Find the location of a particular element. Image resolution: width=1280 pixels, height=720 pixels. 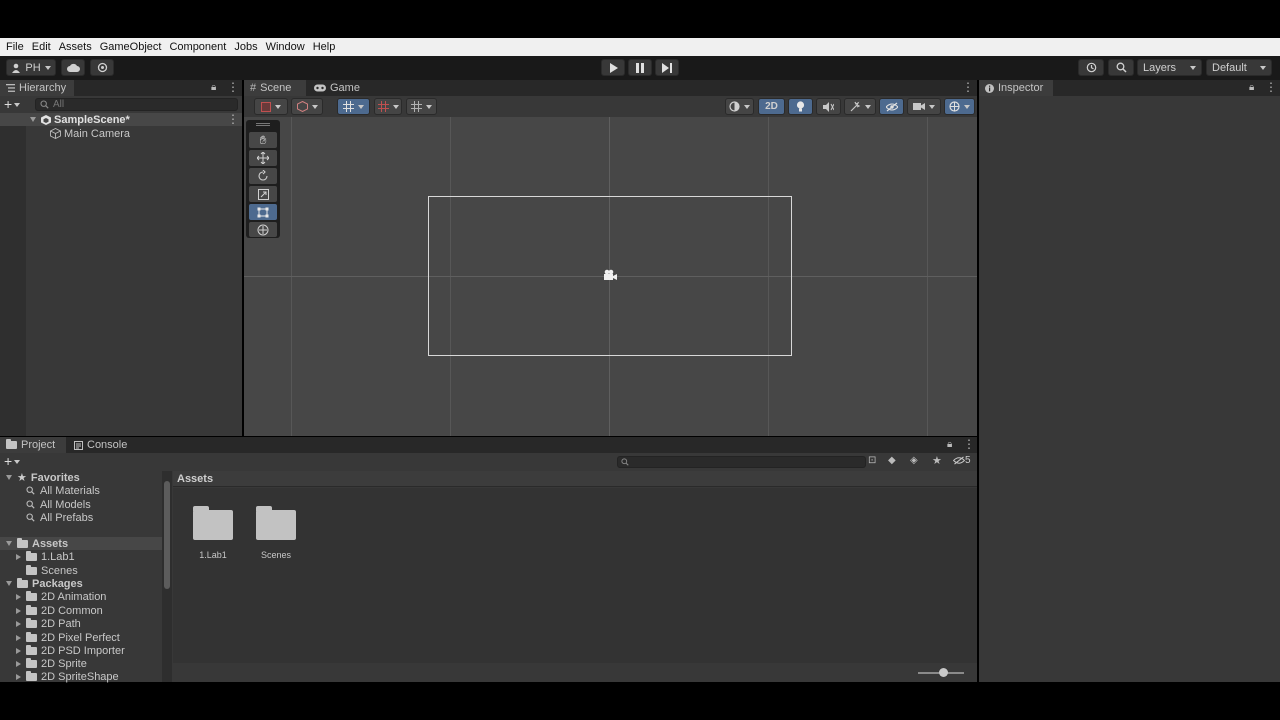

tab-hierarchy: Hierarchy is located at coordinates (37, 88).